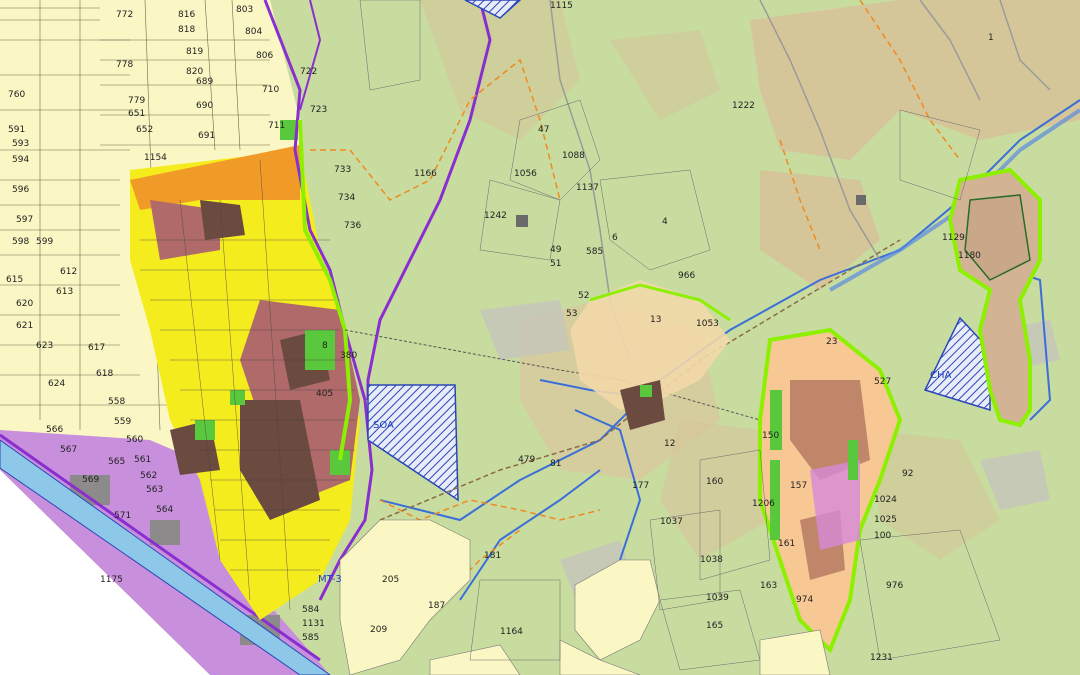 The width and height of the screenshot is (1080, 675). Describe the element at coordinates (164, 510) in the screenshot. I see `parcel-label: 564` at that location.